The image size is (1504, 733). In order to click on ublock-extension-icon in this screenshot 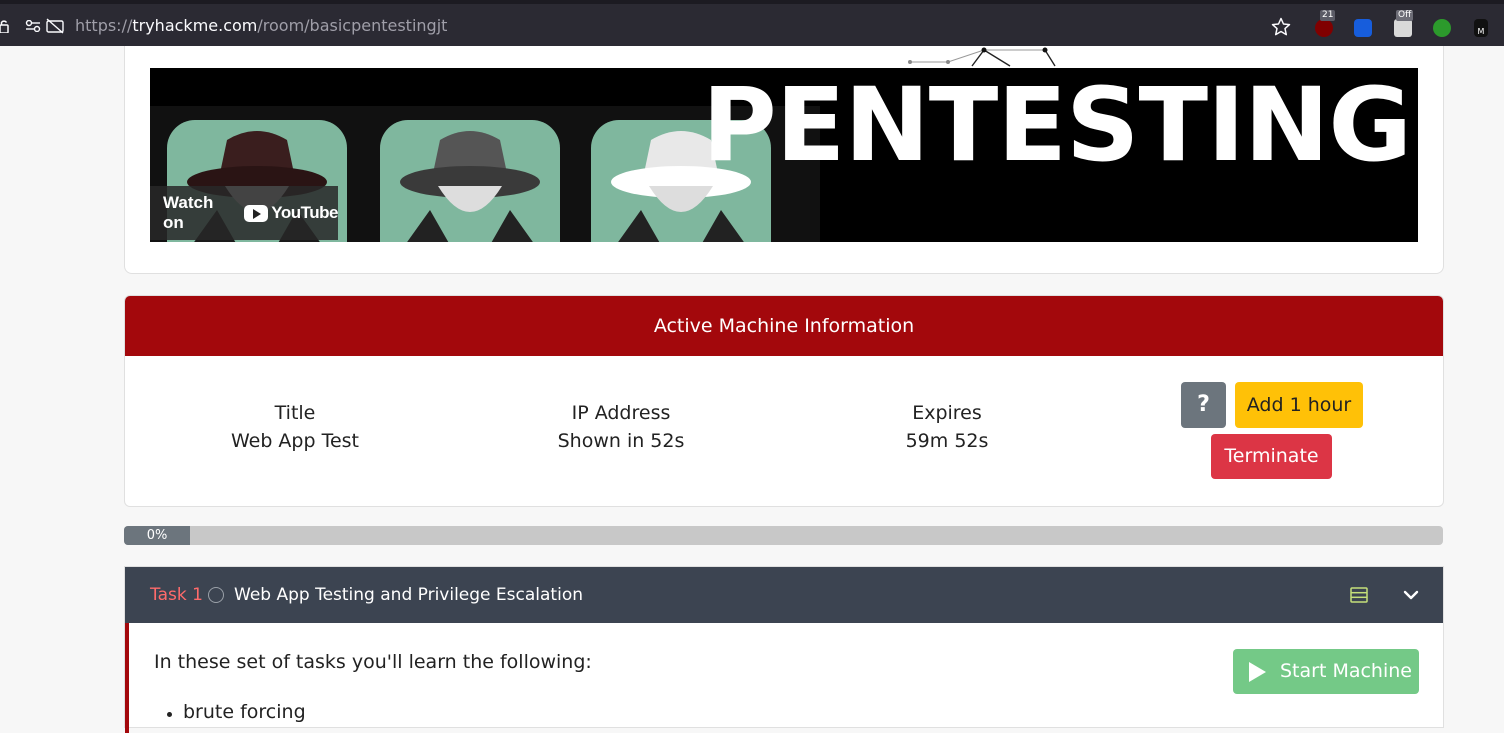, I will do `click(1324, 28)`.